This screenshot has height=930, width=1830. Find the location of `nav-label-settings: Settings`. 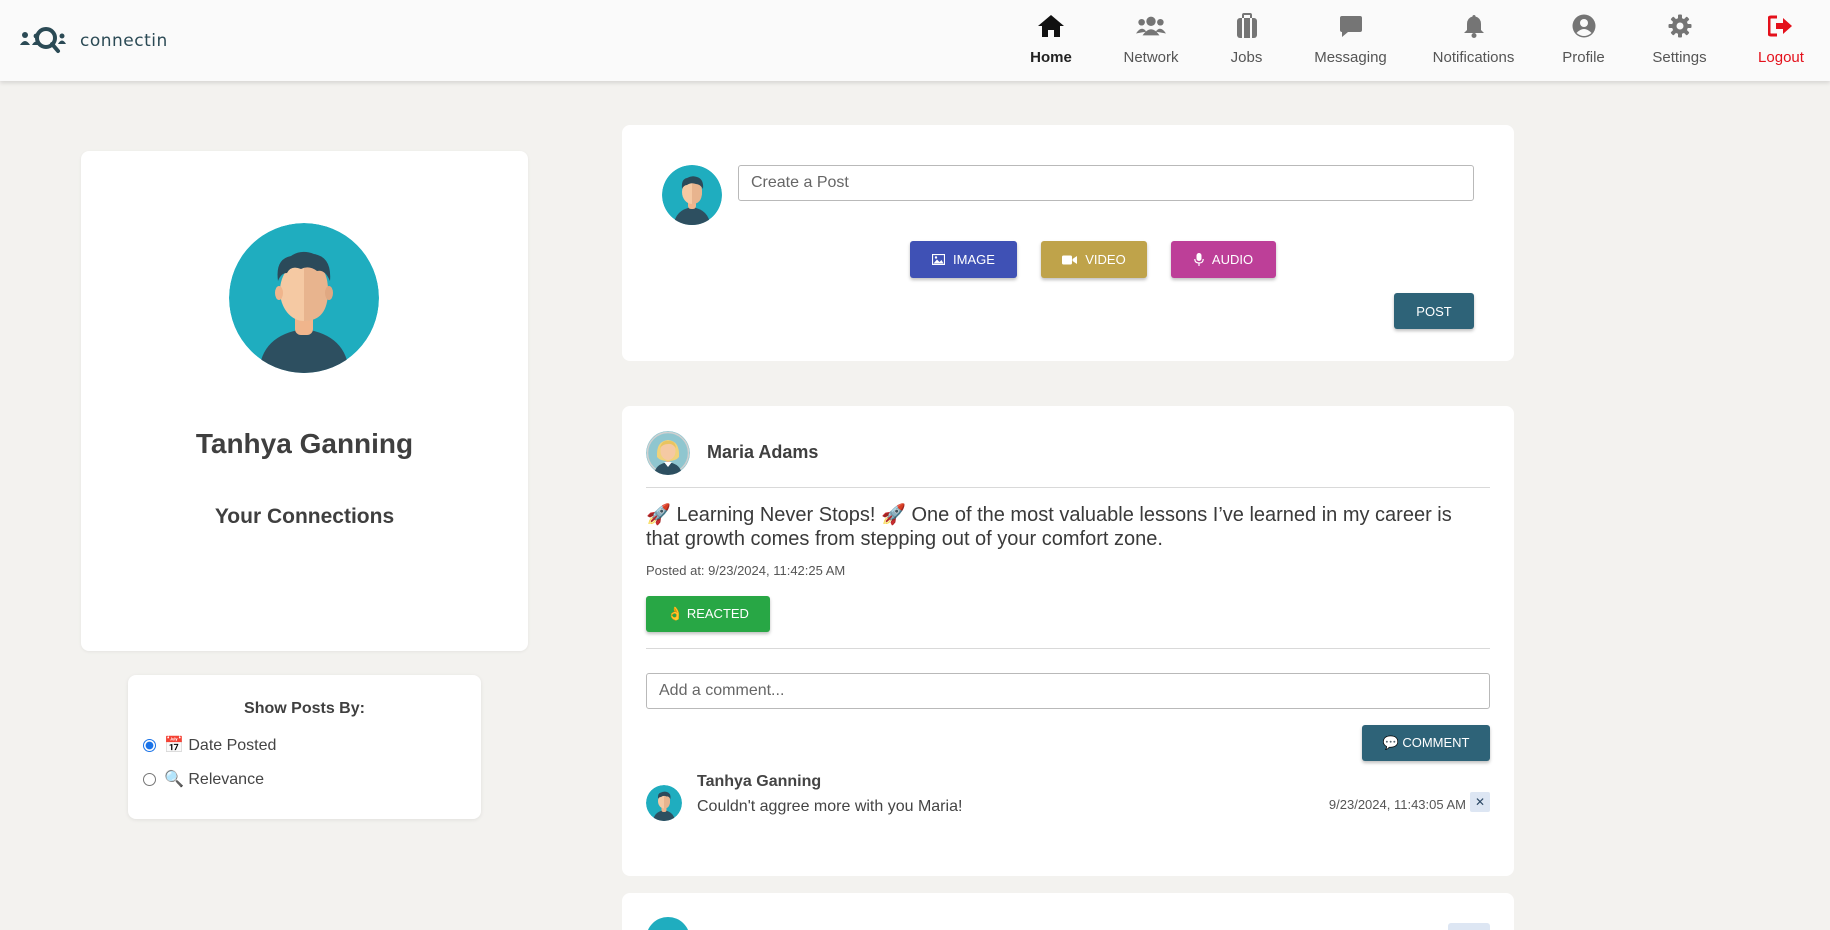

nav-label-settings: Settings is located at coordinates (1679, 57).